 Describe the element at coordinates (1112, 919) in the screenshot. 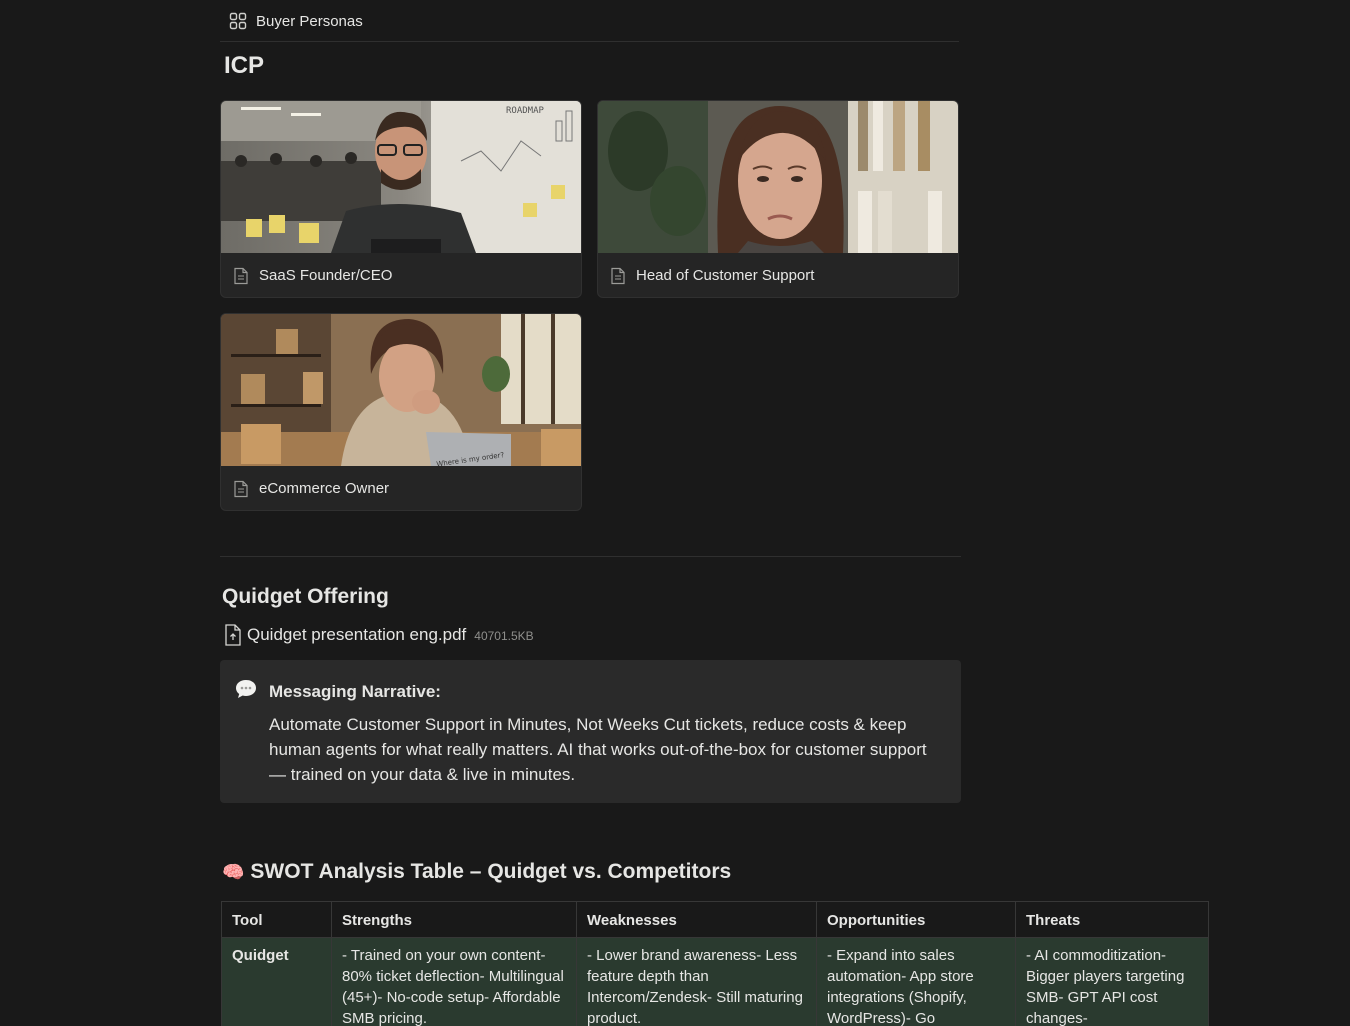

I see `column-header: Threats` at that location.